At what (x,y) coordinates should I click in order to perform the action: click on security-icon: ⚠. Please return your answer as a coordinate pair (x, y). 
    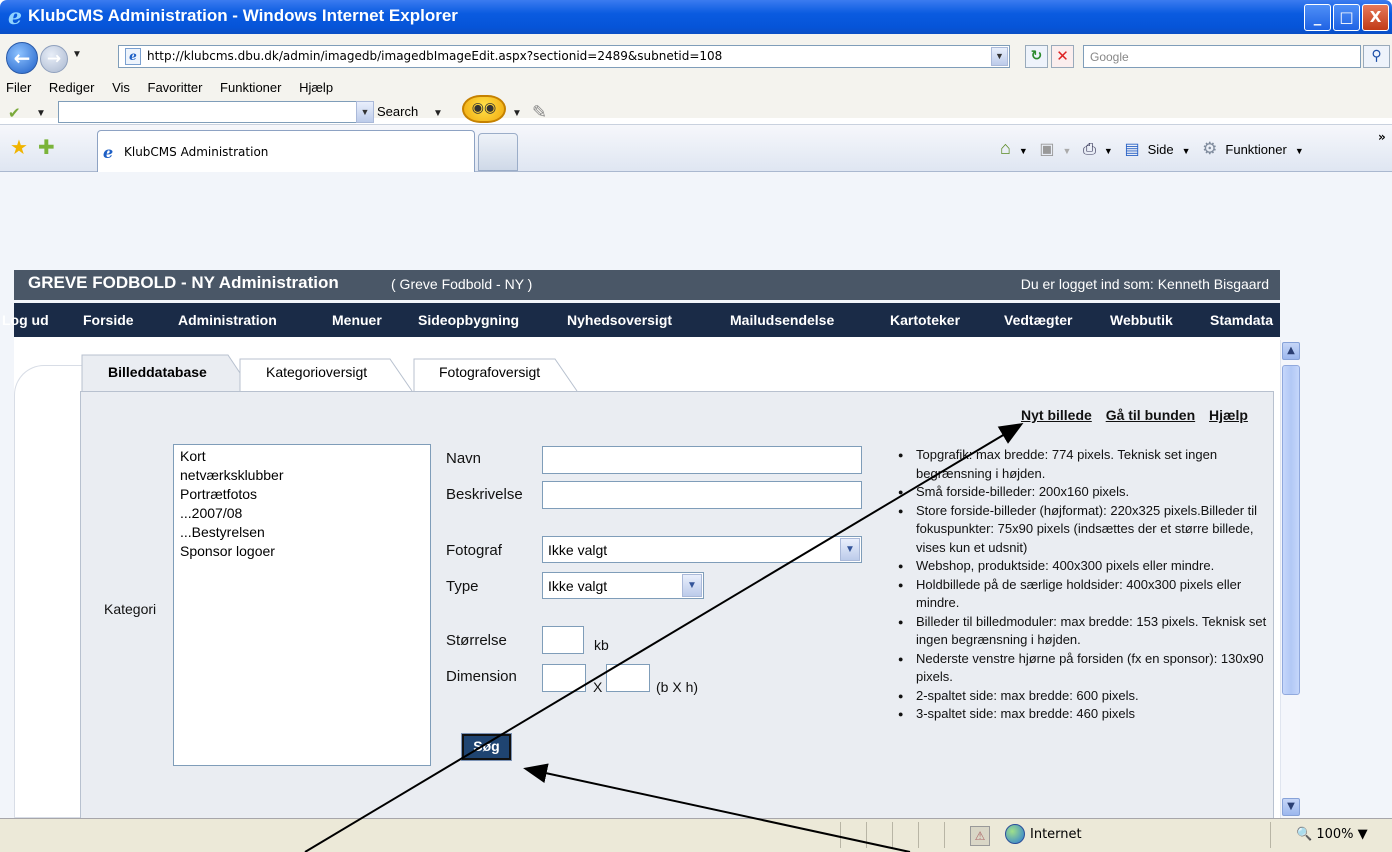
    Looking at the image, I should click on (980, 836).